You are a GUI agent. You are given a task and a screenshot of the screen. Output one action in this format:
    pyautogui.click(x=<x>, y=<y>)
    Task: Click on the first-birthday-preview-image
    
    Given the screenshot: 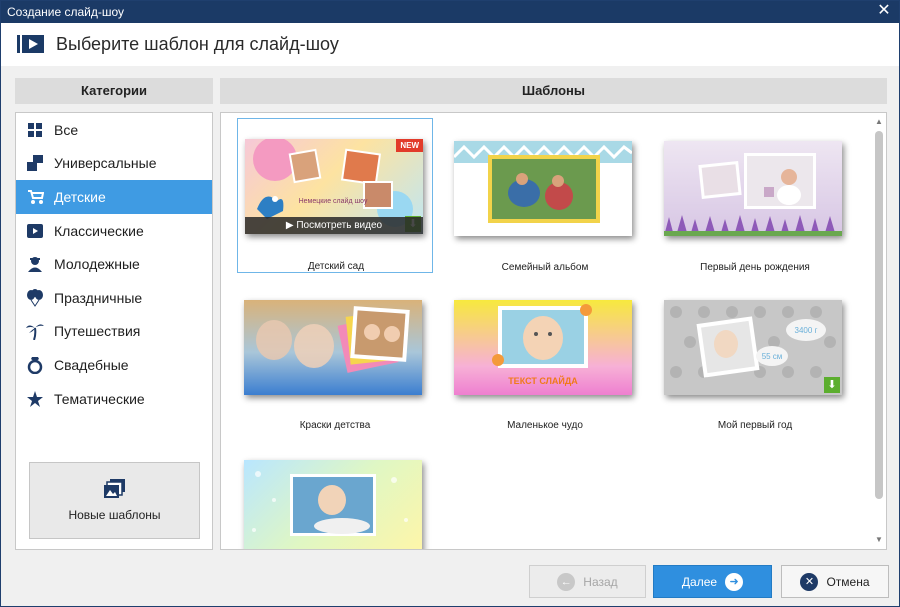 What is the action you would take?
    pyautogui.click(x=753, y=194)
    